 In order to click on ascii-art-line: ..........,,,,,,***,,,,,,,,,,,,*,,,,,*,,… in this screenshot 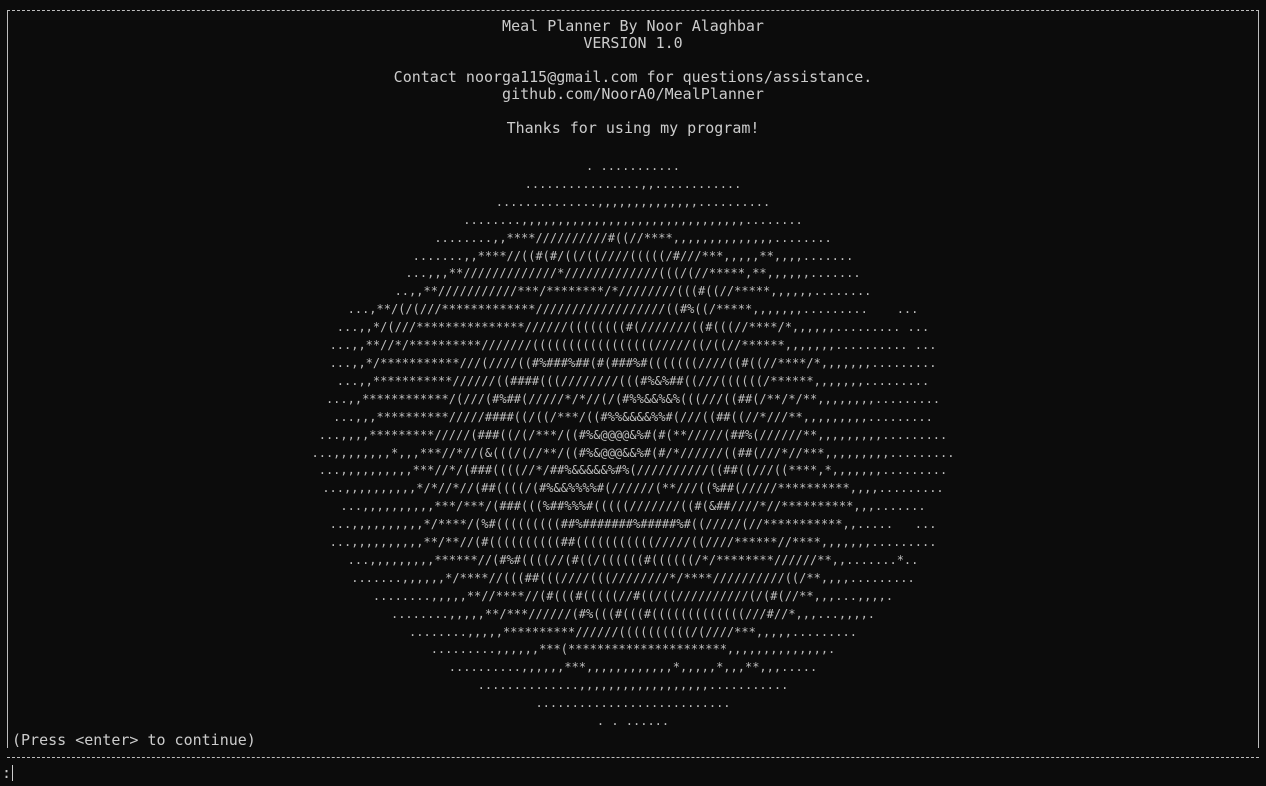, I will do `click(633, 667)`.